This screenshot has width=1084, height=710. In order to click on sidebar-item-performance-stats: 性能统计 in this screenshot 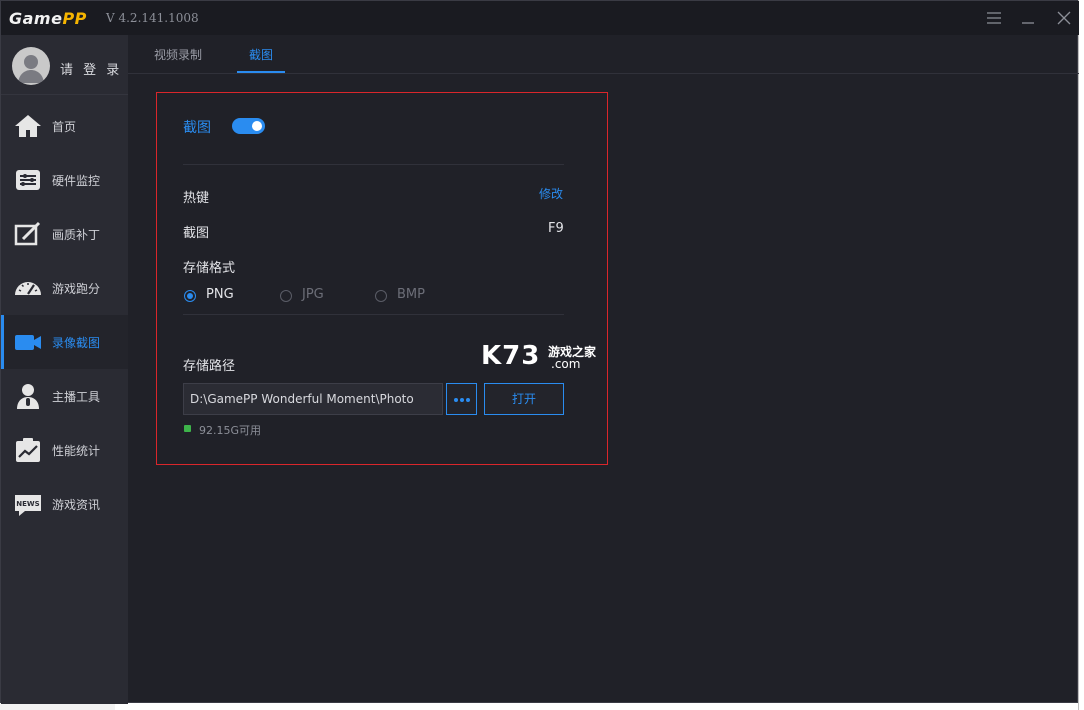, I will do `click(64, 450)`.